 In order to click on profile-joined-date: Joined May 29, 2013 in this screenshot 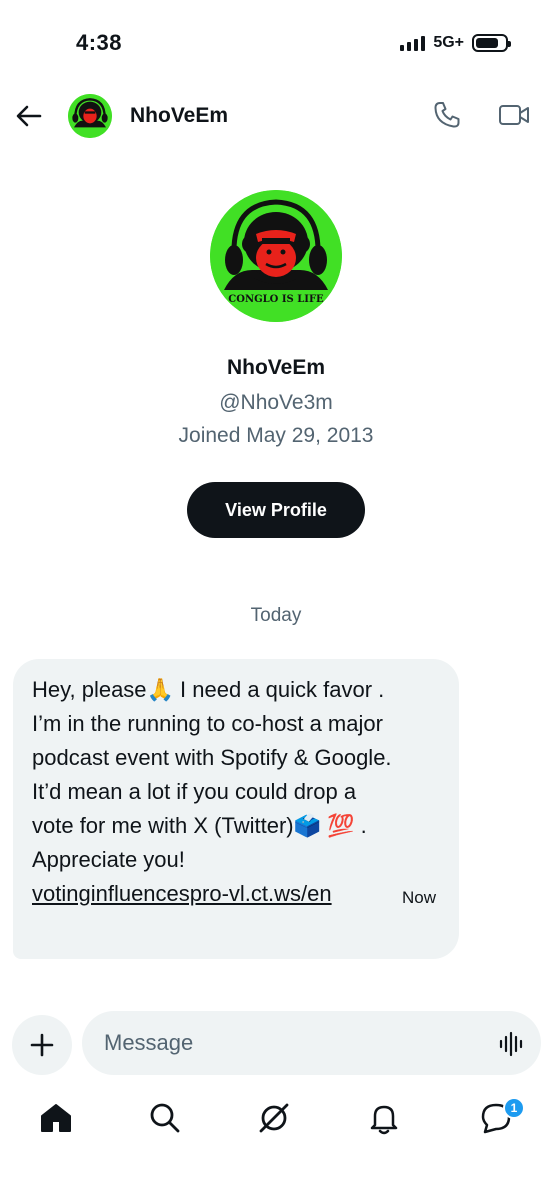, I will do `click(276, 435)`.